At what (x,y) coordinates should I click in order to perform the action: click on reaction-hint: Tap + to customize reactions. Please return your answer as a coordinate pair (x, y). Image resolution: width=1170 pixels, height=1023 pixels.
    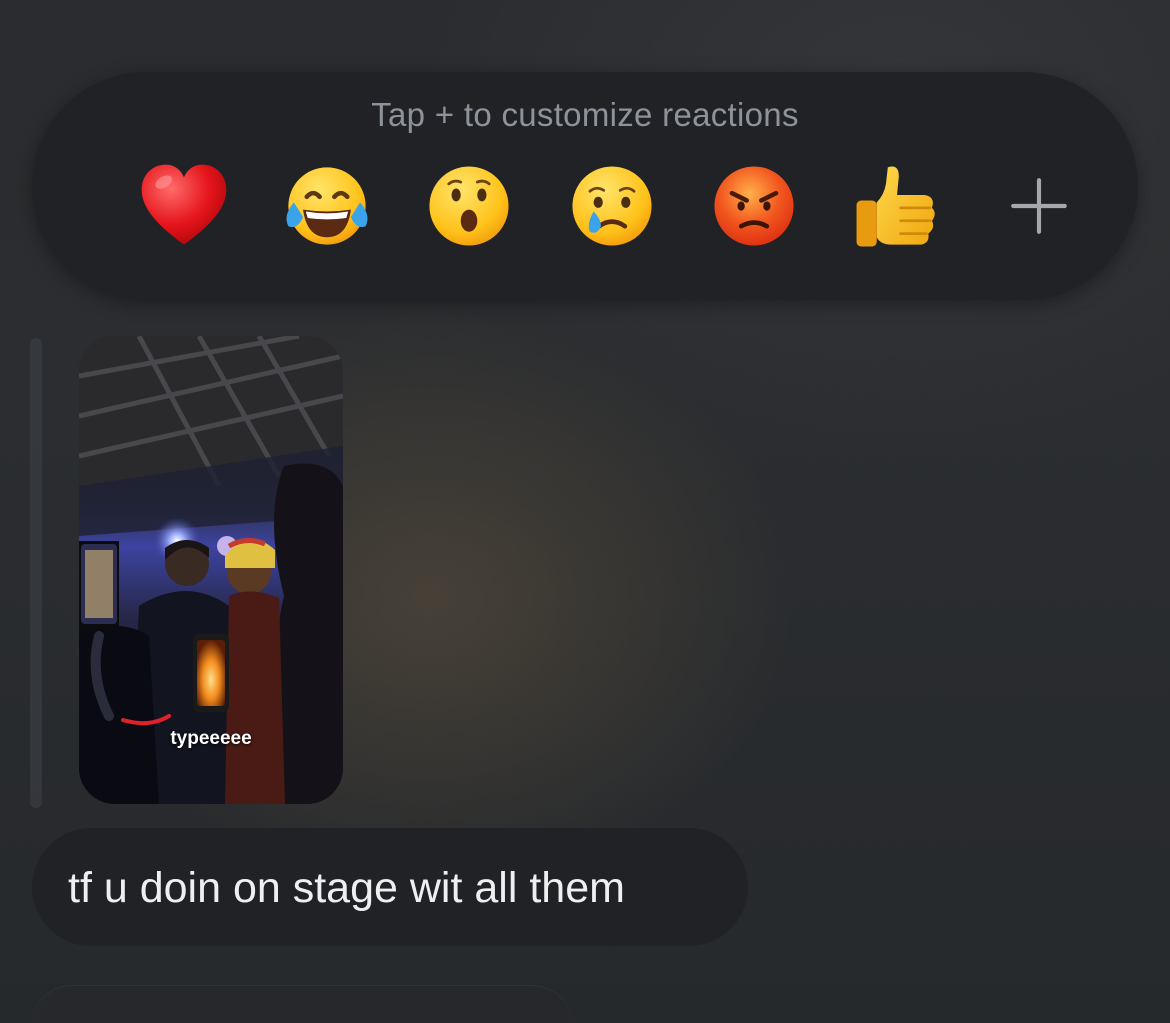
    Looking at the image, I should click on (585, 114).